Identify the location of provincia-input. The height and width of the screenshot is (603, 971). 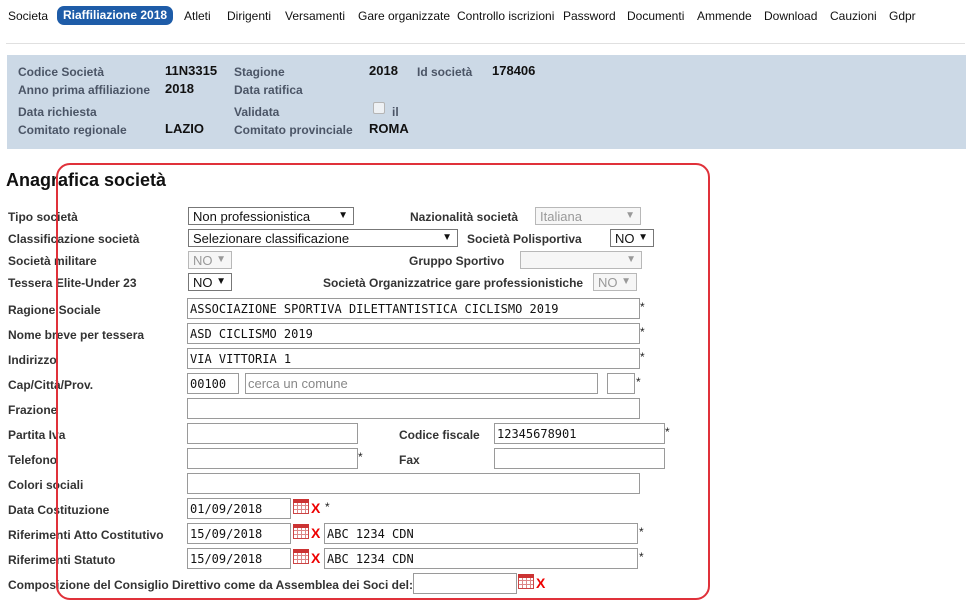
(621, 383).